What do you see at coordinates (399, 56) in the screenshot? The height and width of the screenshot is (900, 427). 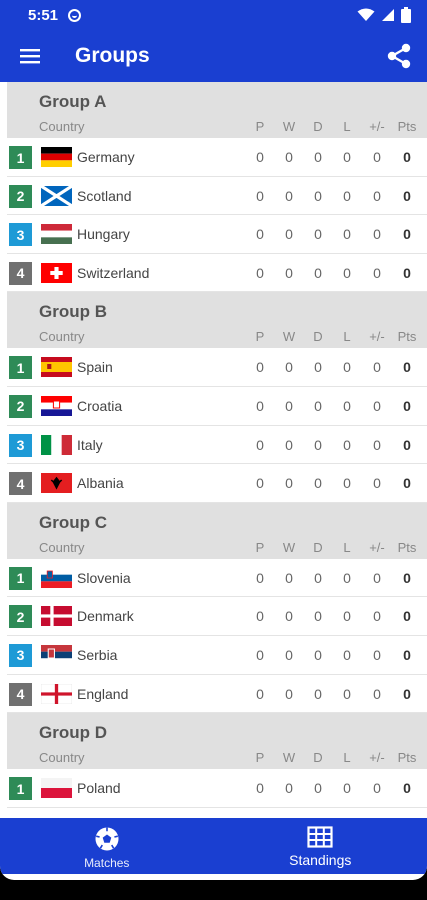 I see `share-button` at bounding box center [399, 56].